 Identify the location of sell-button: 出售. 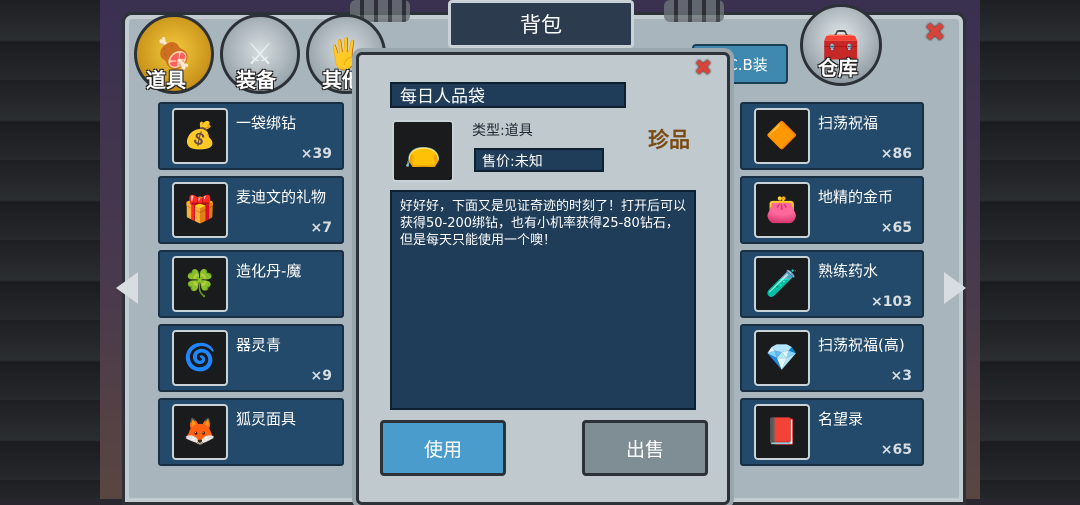
(645, 448).